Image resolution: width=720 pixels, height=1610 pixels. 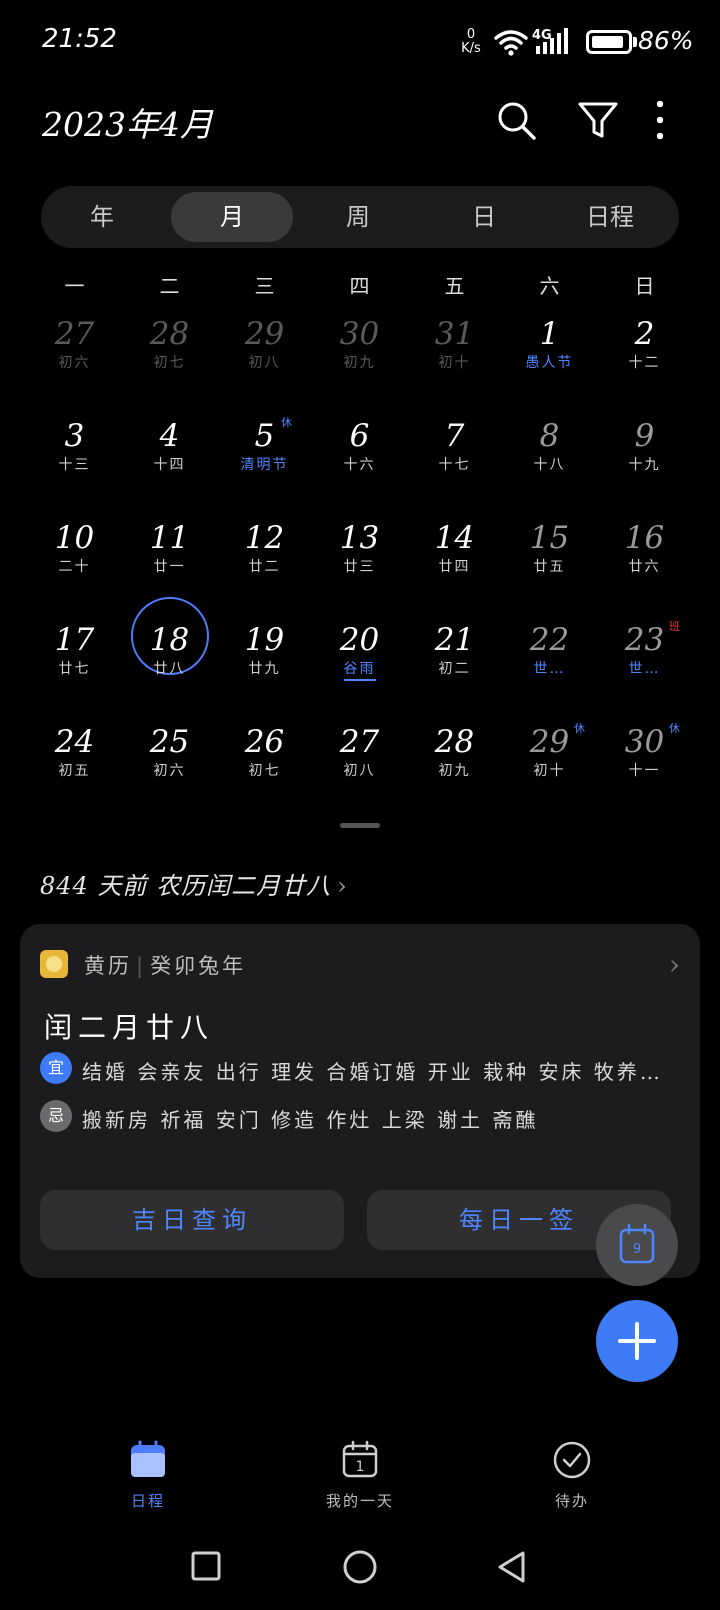 I want to click on weekday-label: 日, so click(x=644, y=286).